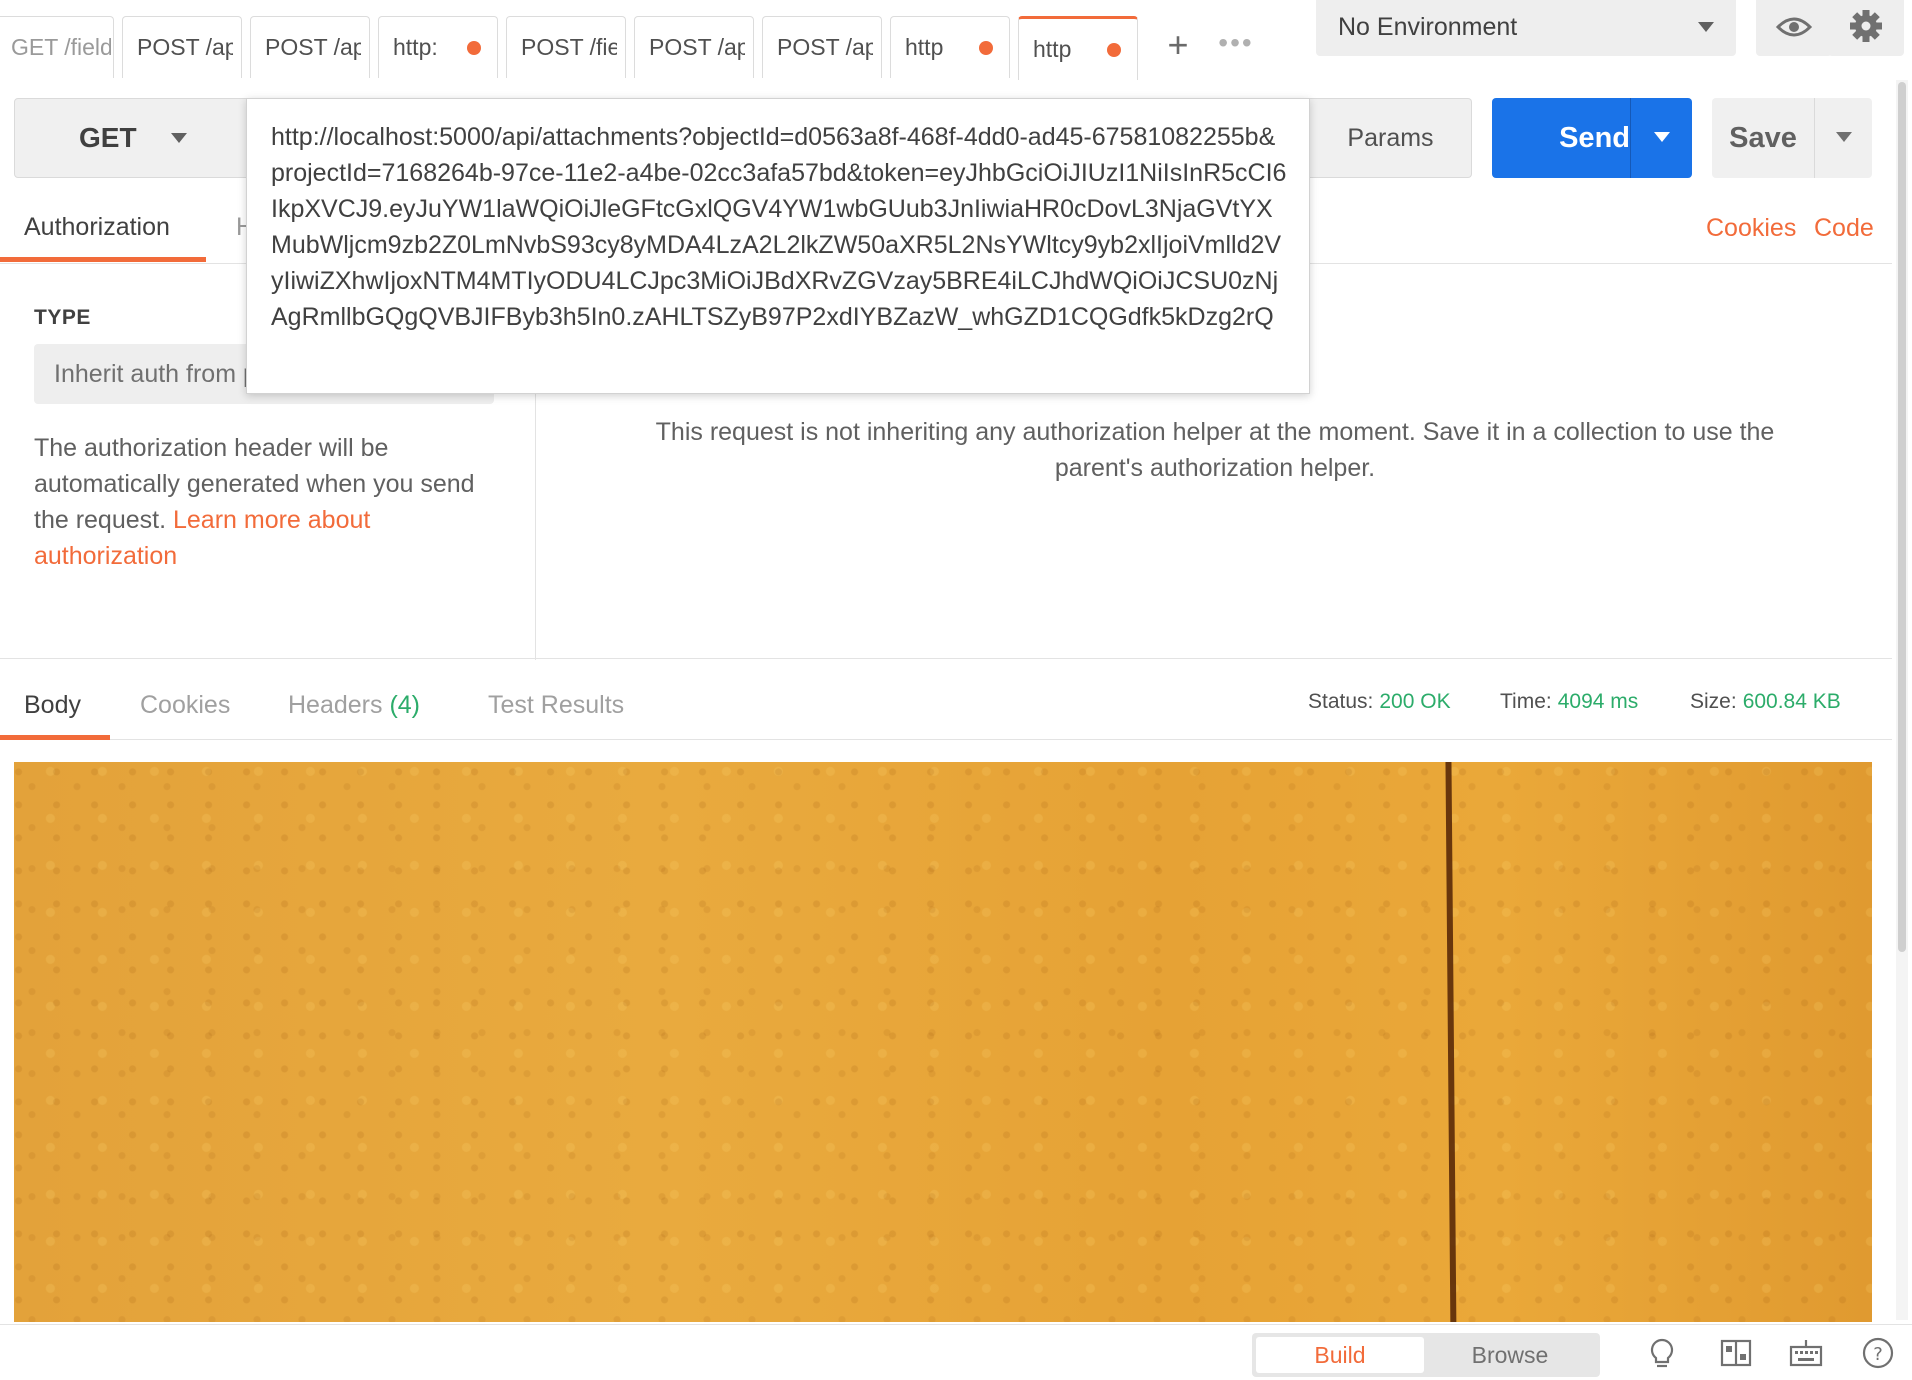 The image size is (1912, 1380). I want to click on environment-select-value: No Environment, so click(1428, 27).